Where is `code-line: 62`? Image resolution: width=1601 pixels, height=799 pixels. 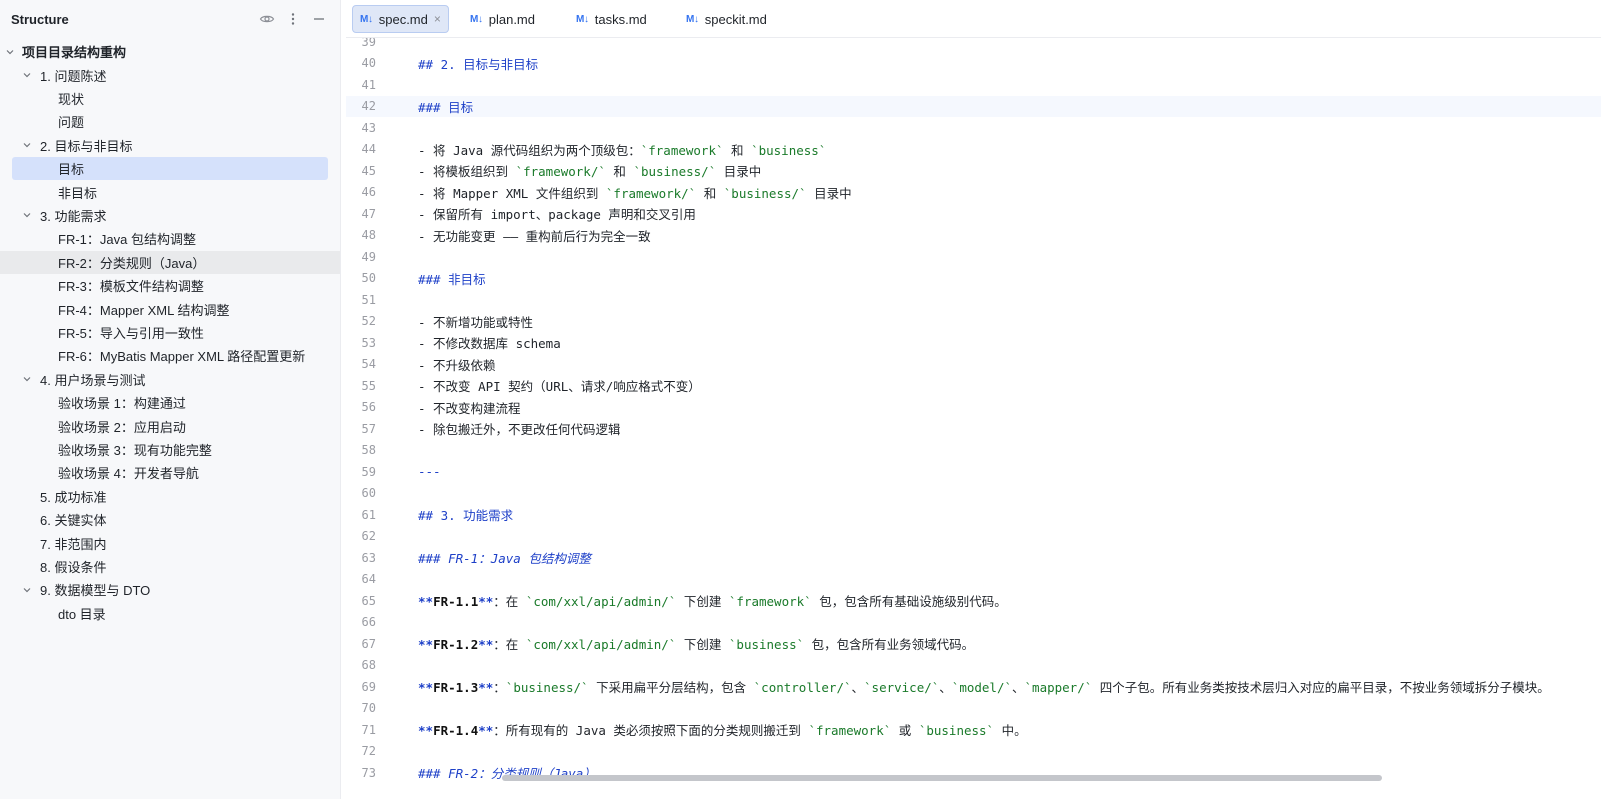
code-line: 62 is located at coordinates (973, 537).